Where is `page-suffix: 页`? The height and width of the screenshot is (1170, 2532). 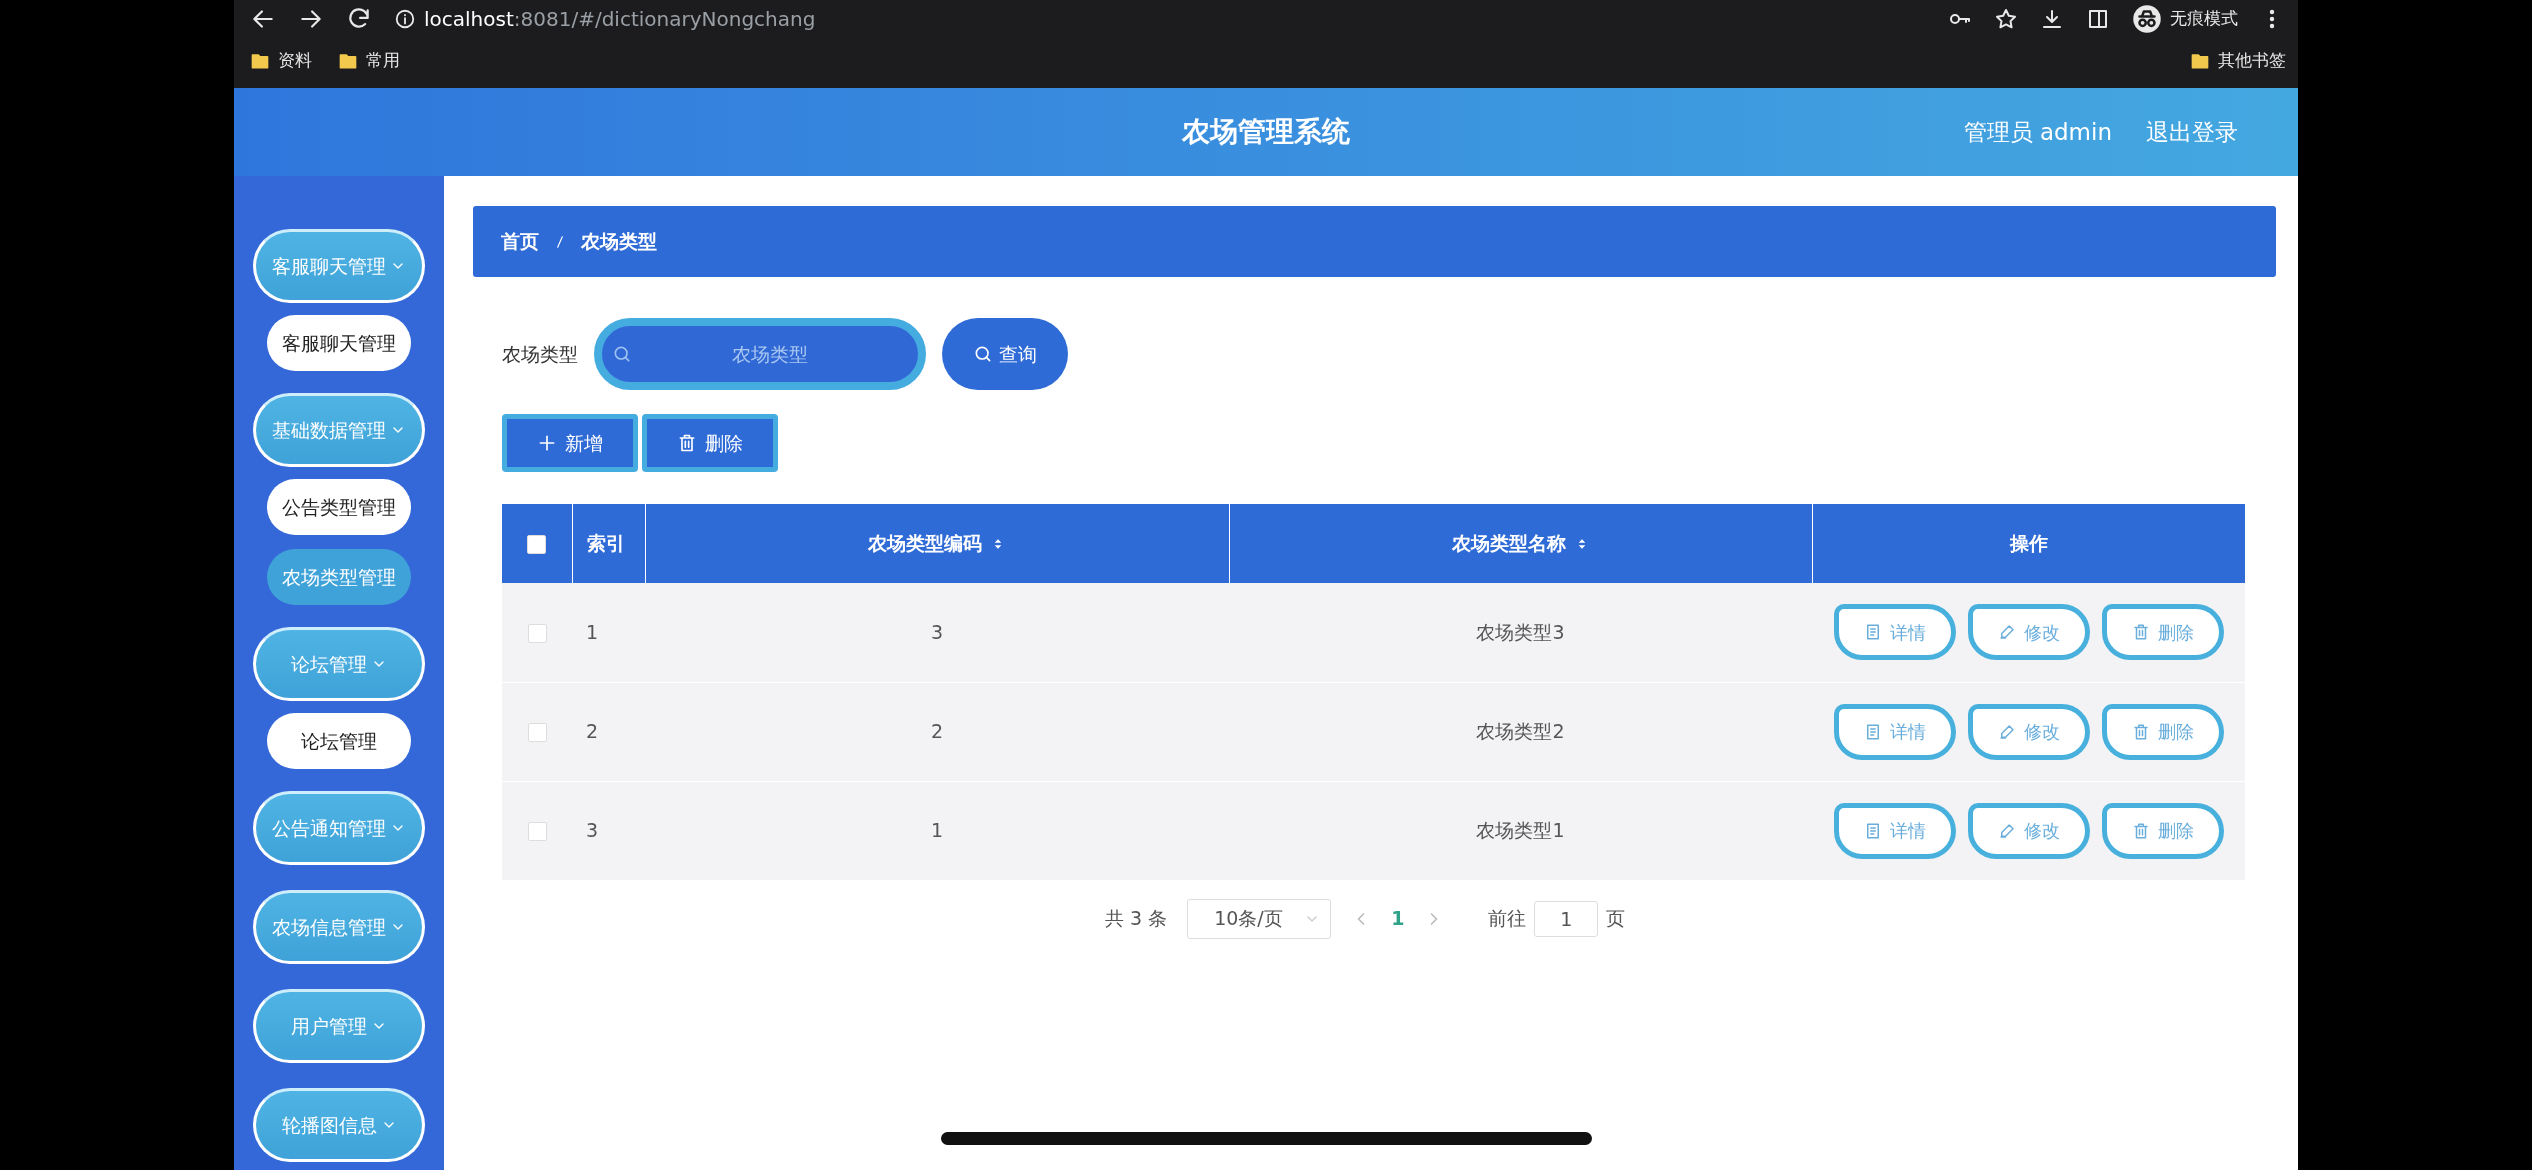
page-suffix: 页 is located at coordinates (1616, 919).